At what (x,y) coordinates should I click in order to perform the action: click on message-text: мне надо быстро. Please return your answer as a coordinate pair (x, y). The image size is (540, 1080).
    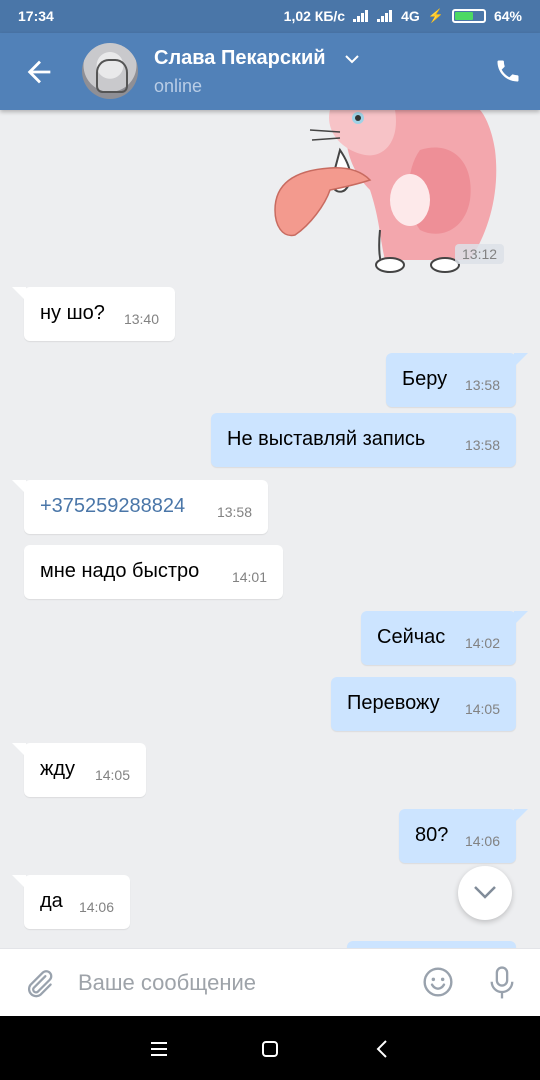
    Looking at the image, I should click on (120, 571).